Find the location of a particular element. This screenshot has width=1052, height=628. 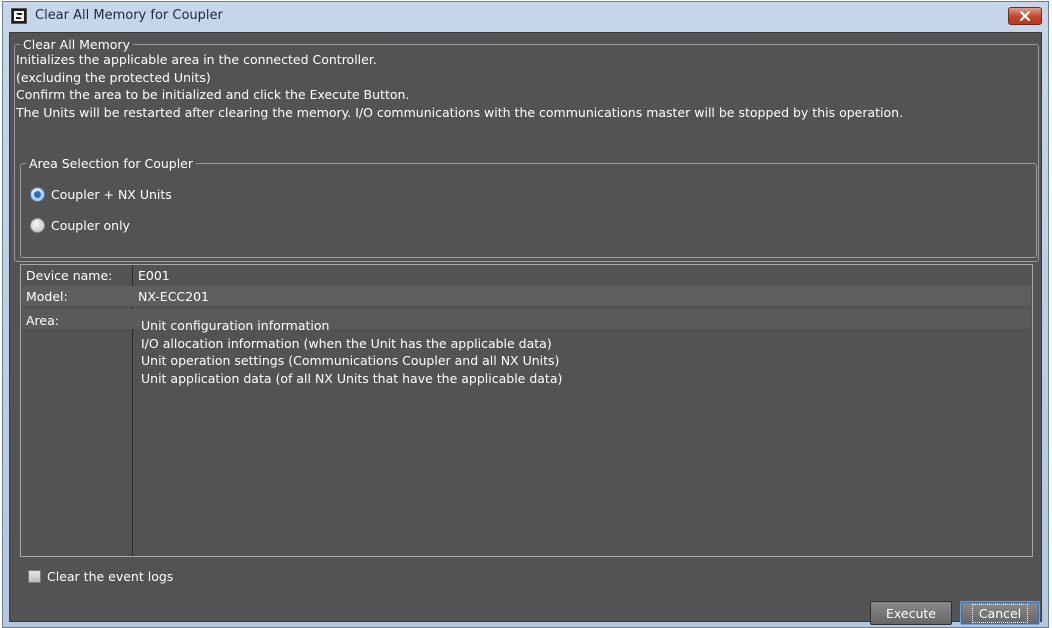

device-name-label: Device name: is located at coordinates (69, 275).